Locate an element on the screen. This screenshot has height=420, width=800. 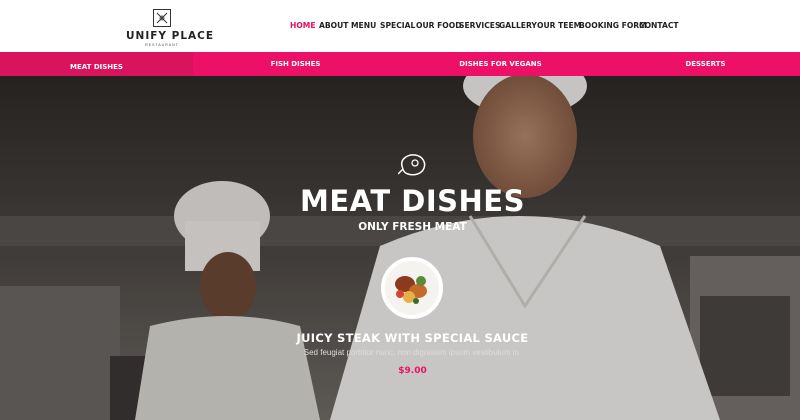
nav-item-contact: CONTACT is located at coordinates (659, 25).